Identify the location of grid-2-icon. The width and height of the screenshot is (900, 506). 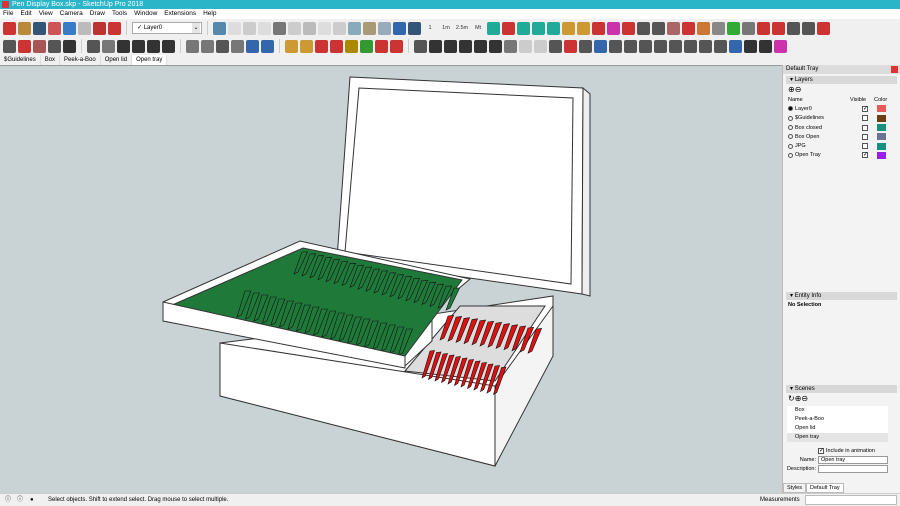
(808, 28).